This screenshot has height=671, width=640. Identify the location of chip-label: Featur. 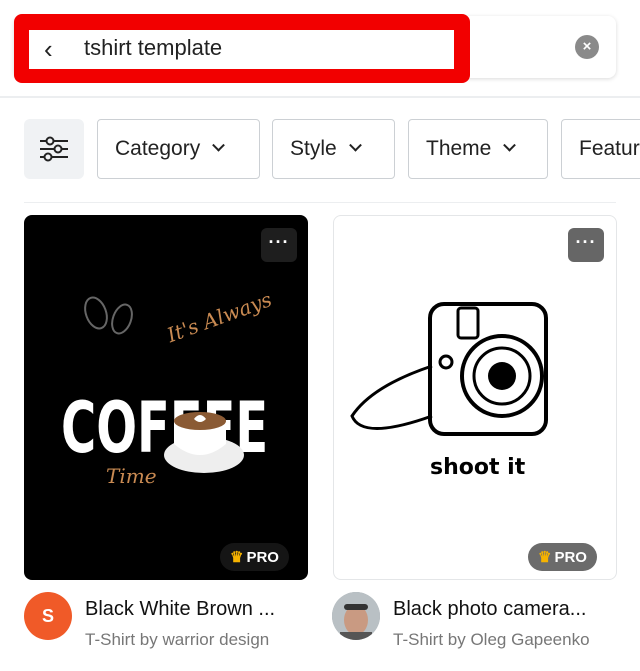
(609, 148).